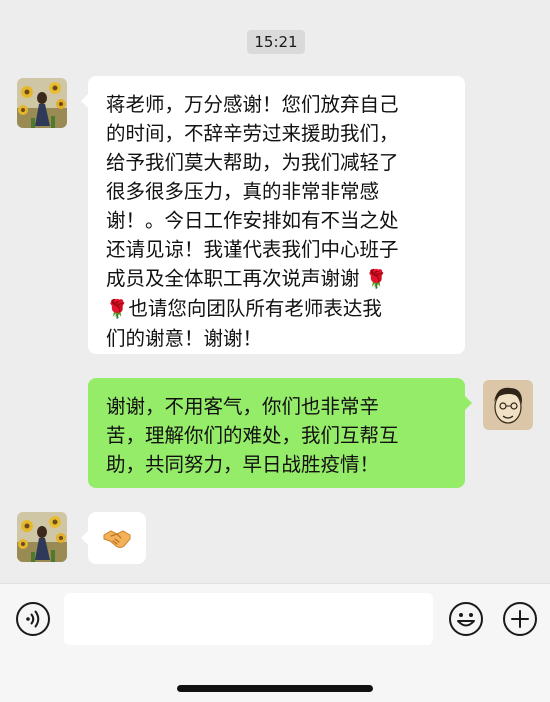 The width and height of the screenshot is (550, 702). I want to click on avatar-self, so click(508, 405).